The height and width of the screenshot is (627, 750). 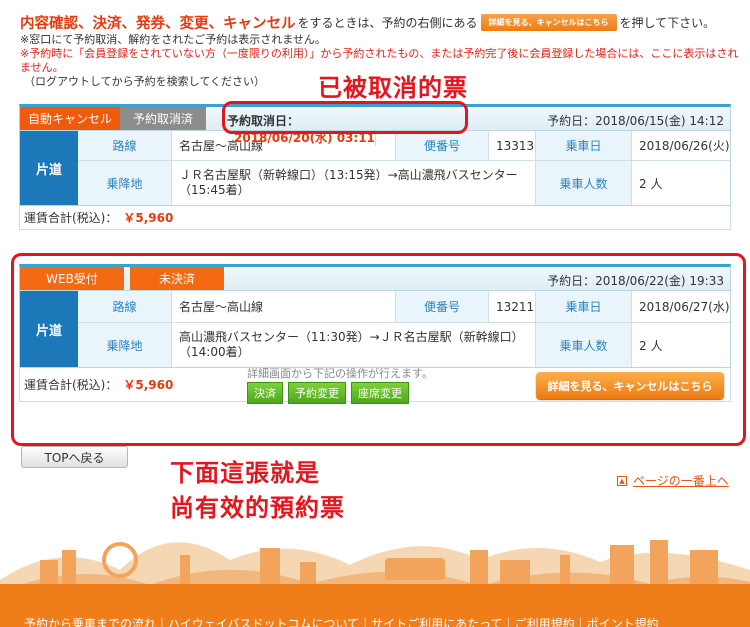 I want to click on intro-end-text: を押して下さい。, so click(x=667, y=23).